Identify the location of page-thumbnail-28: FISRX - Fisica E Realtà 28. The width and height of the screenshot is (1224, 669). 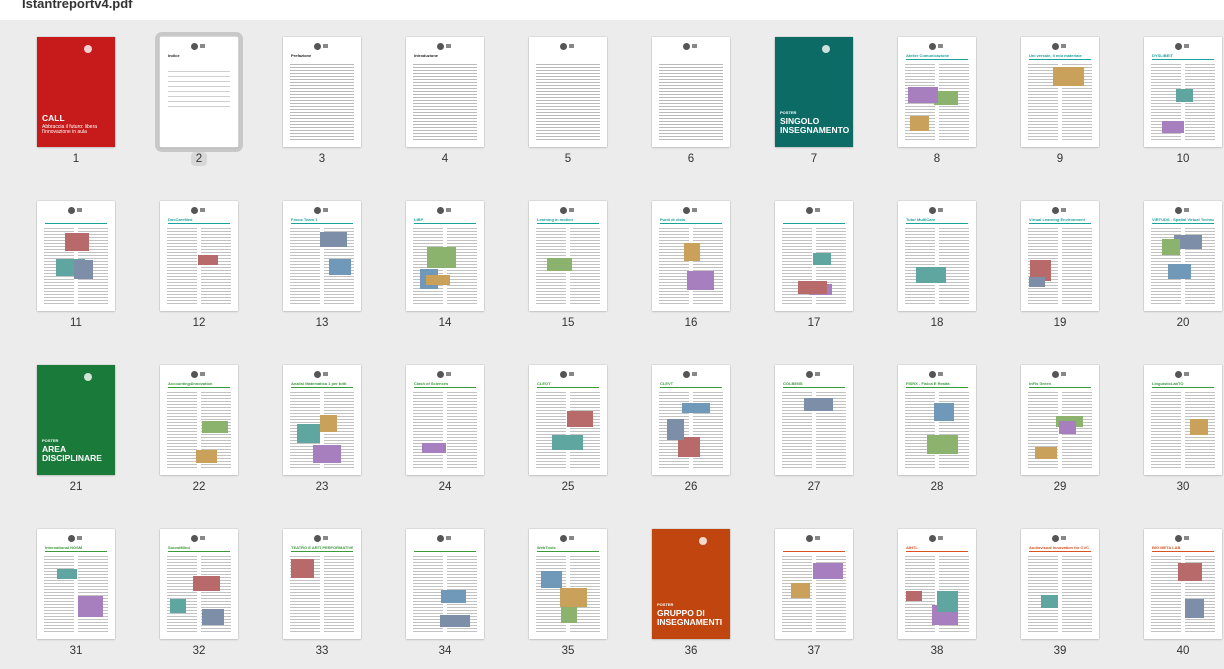
(941, 435).